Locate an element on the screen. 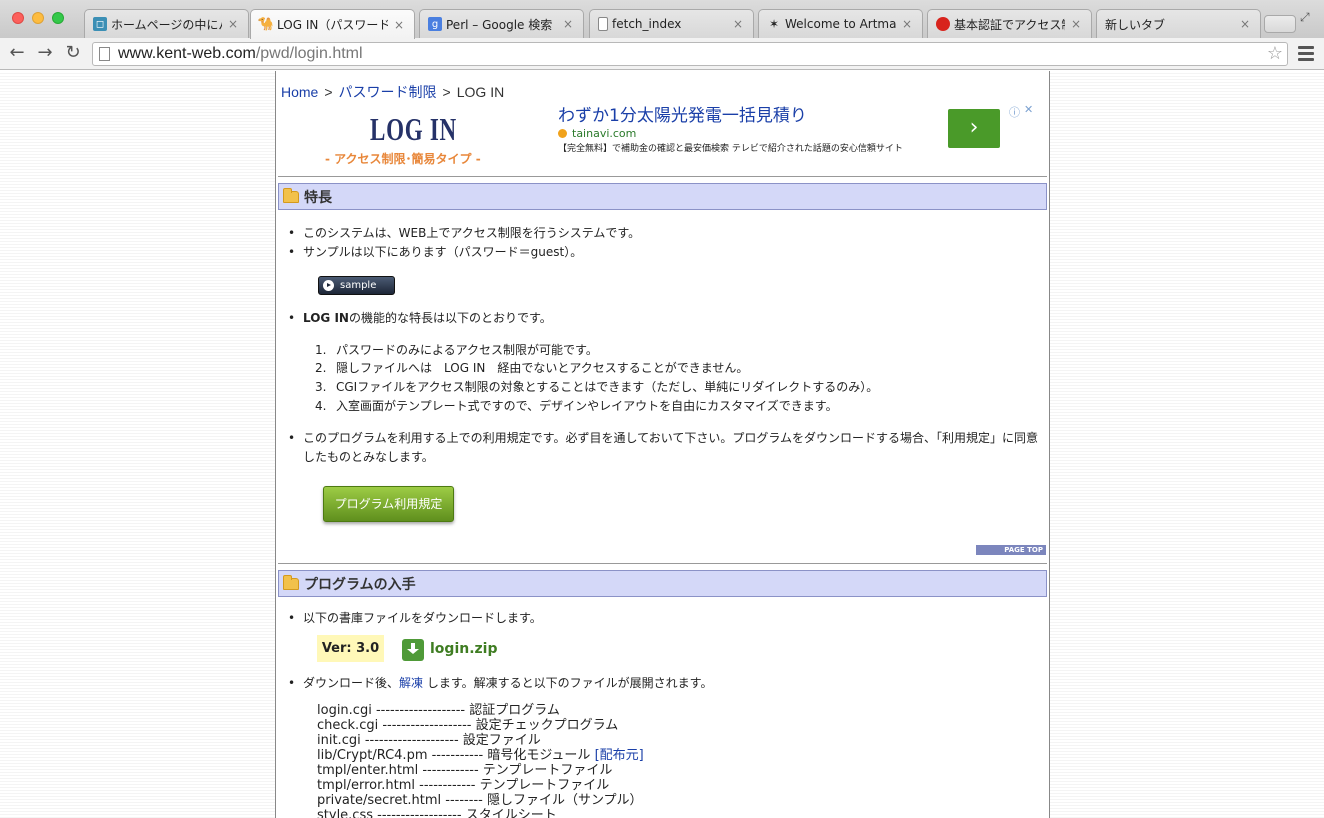 Image resolution: width=1324 pixels, height=818 pixels. url-text: www.kent-web.com/pwd/login.html is located at coordinates (240, 53).